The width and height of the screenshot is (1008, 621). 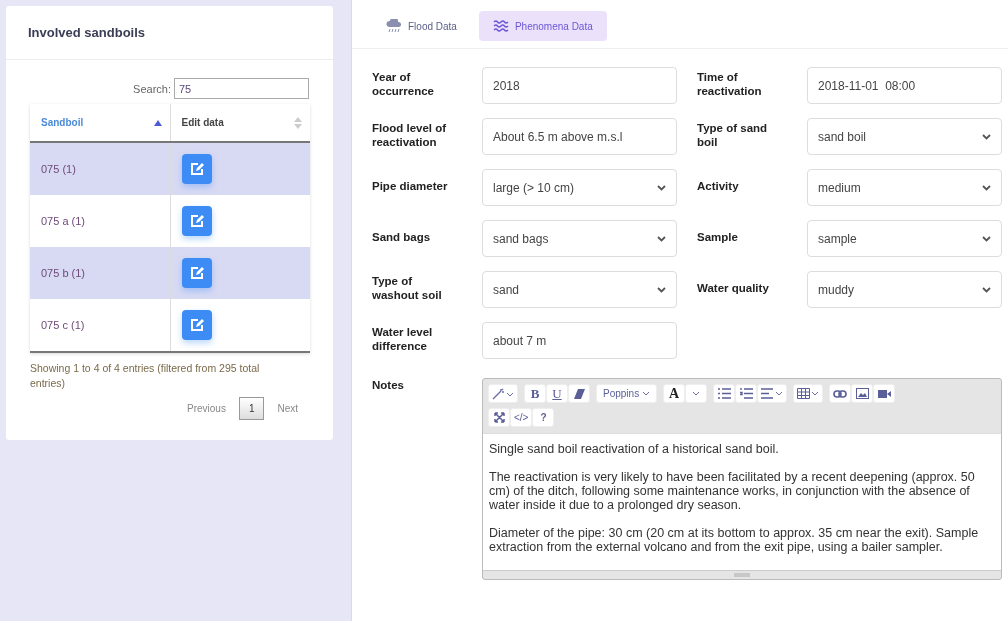 What do you see at coordinates (87, 32) in the screenshot?
I see `card-title: Involved sandboils` at bounding box center [87, 32].